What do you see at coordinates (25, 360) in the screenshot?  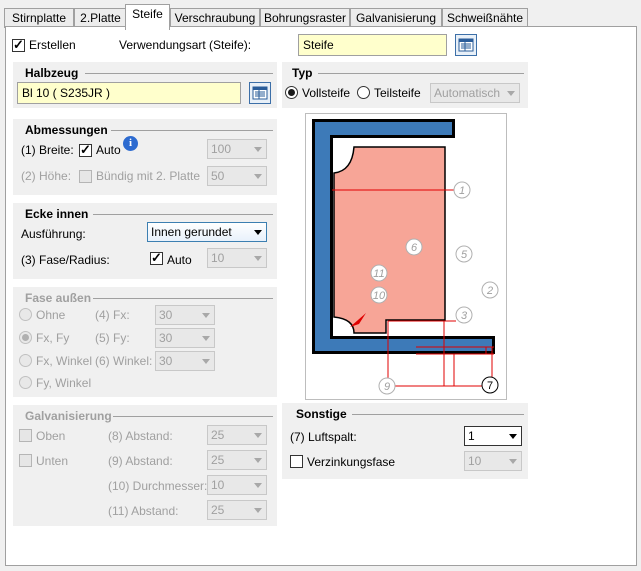 I see `fx-winkel-radio` at bounding box center [25, 360].